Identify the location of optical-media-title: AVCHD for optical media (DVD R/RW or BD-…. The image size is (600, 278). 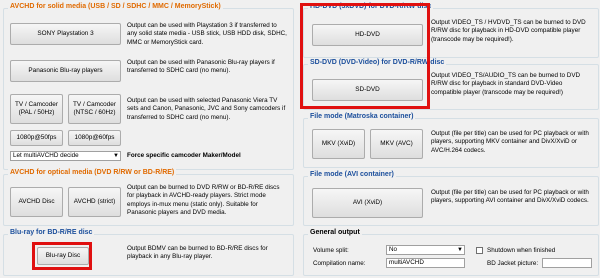
(92, 172).